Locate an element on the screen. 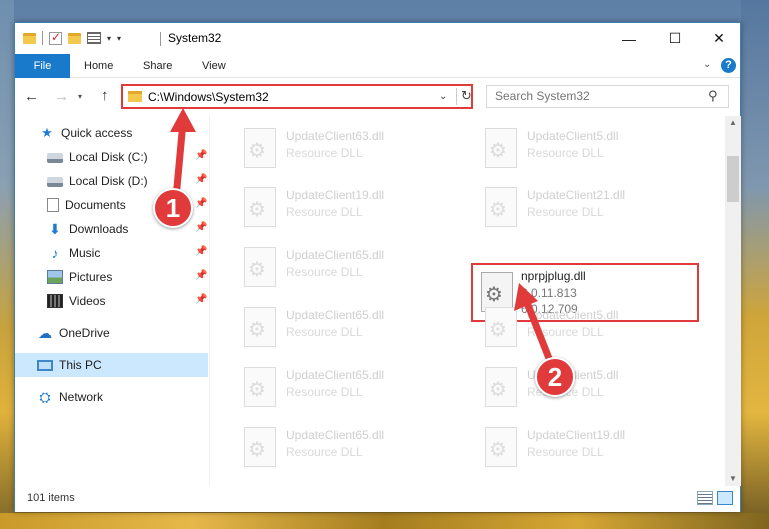  up-arrow-icon: ↑ is located at coordinates (105, 95).